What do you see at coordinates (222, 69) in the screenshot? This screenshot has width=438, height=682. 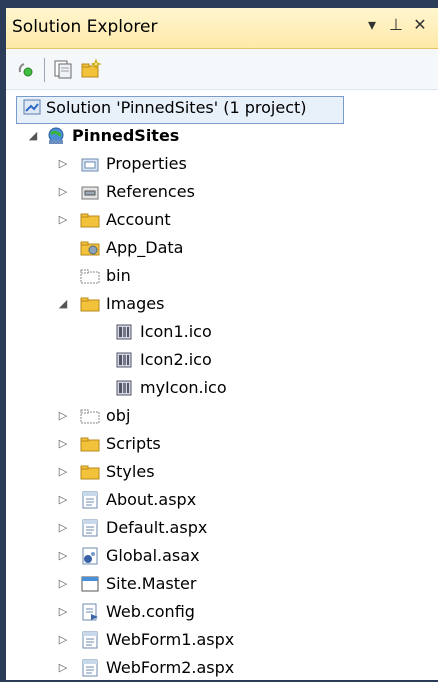 I see `toolbar` at bounding box center [222, 69].